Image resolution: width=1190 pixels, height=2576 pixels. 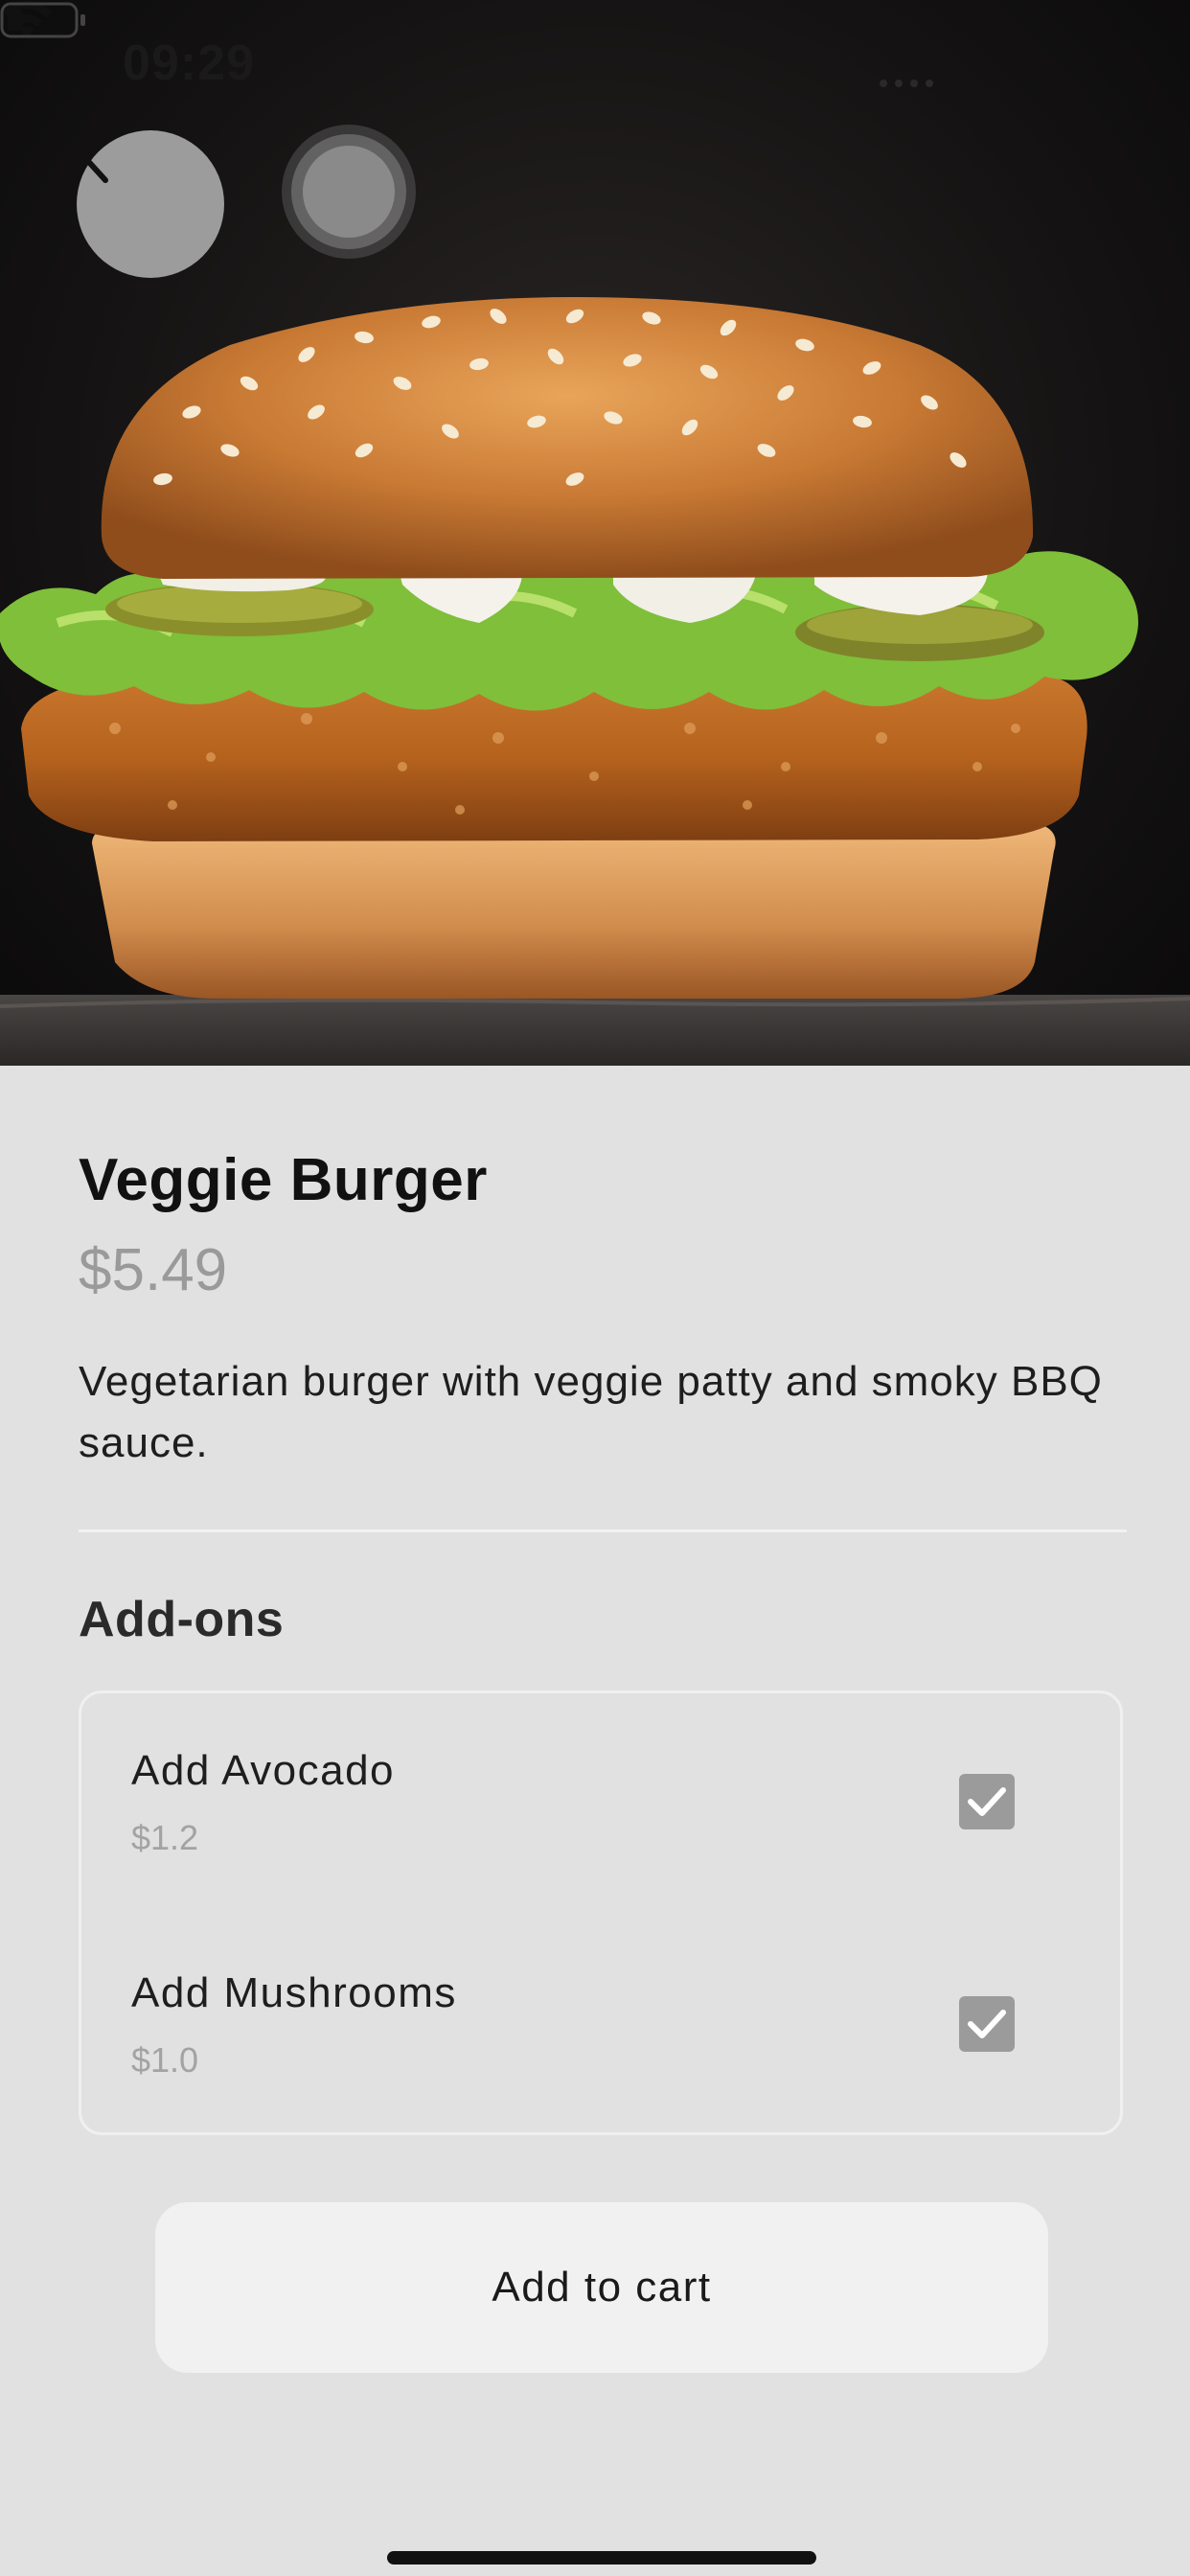 What do you see at coordinates (189, 63) in the screenshot?
I see `status-time: 09:29` at bounding box center [189, 63].